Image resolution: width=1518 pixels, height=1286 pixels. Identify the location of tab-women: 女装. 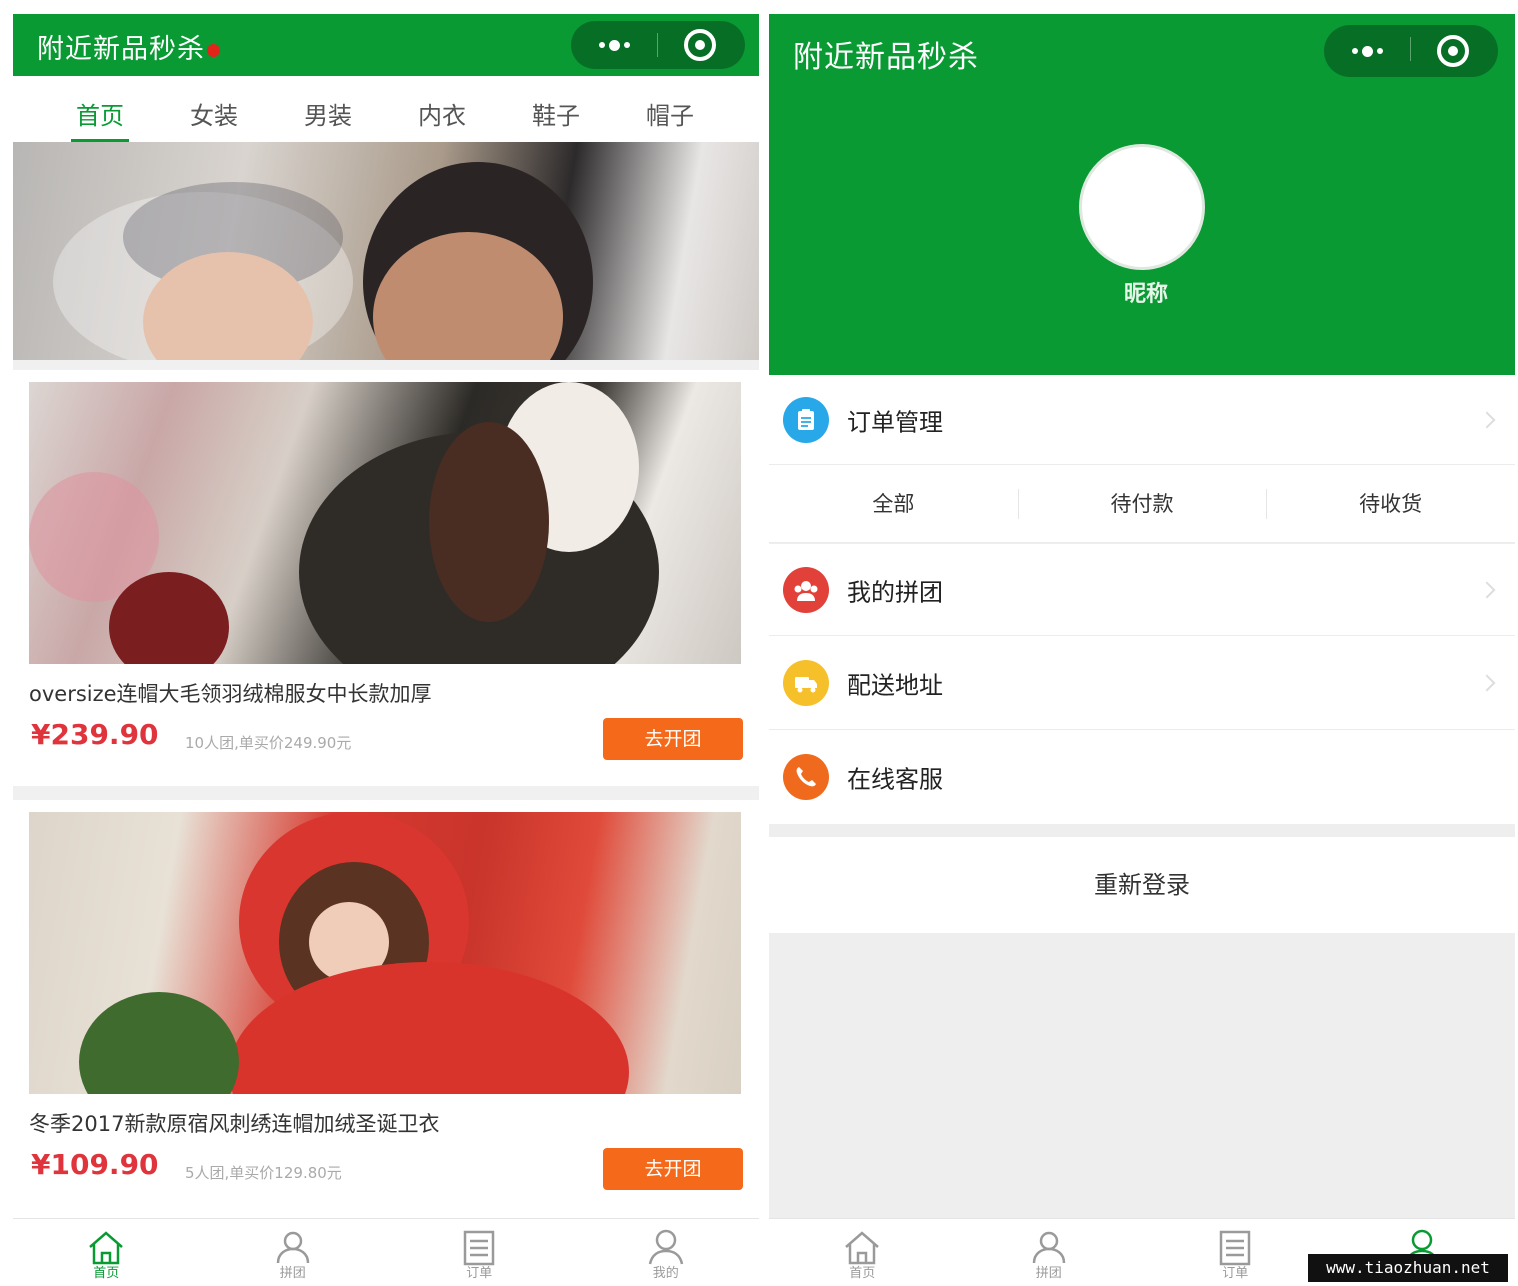
(214, 109).